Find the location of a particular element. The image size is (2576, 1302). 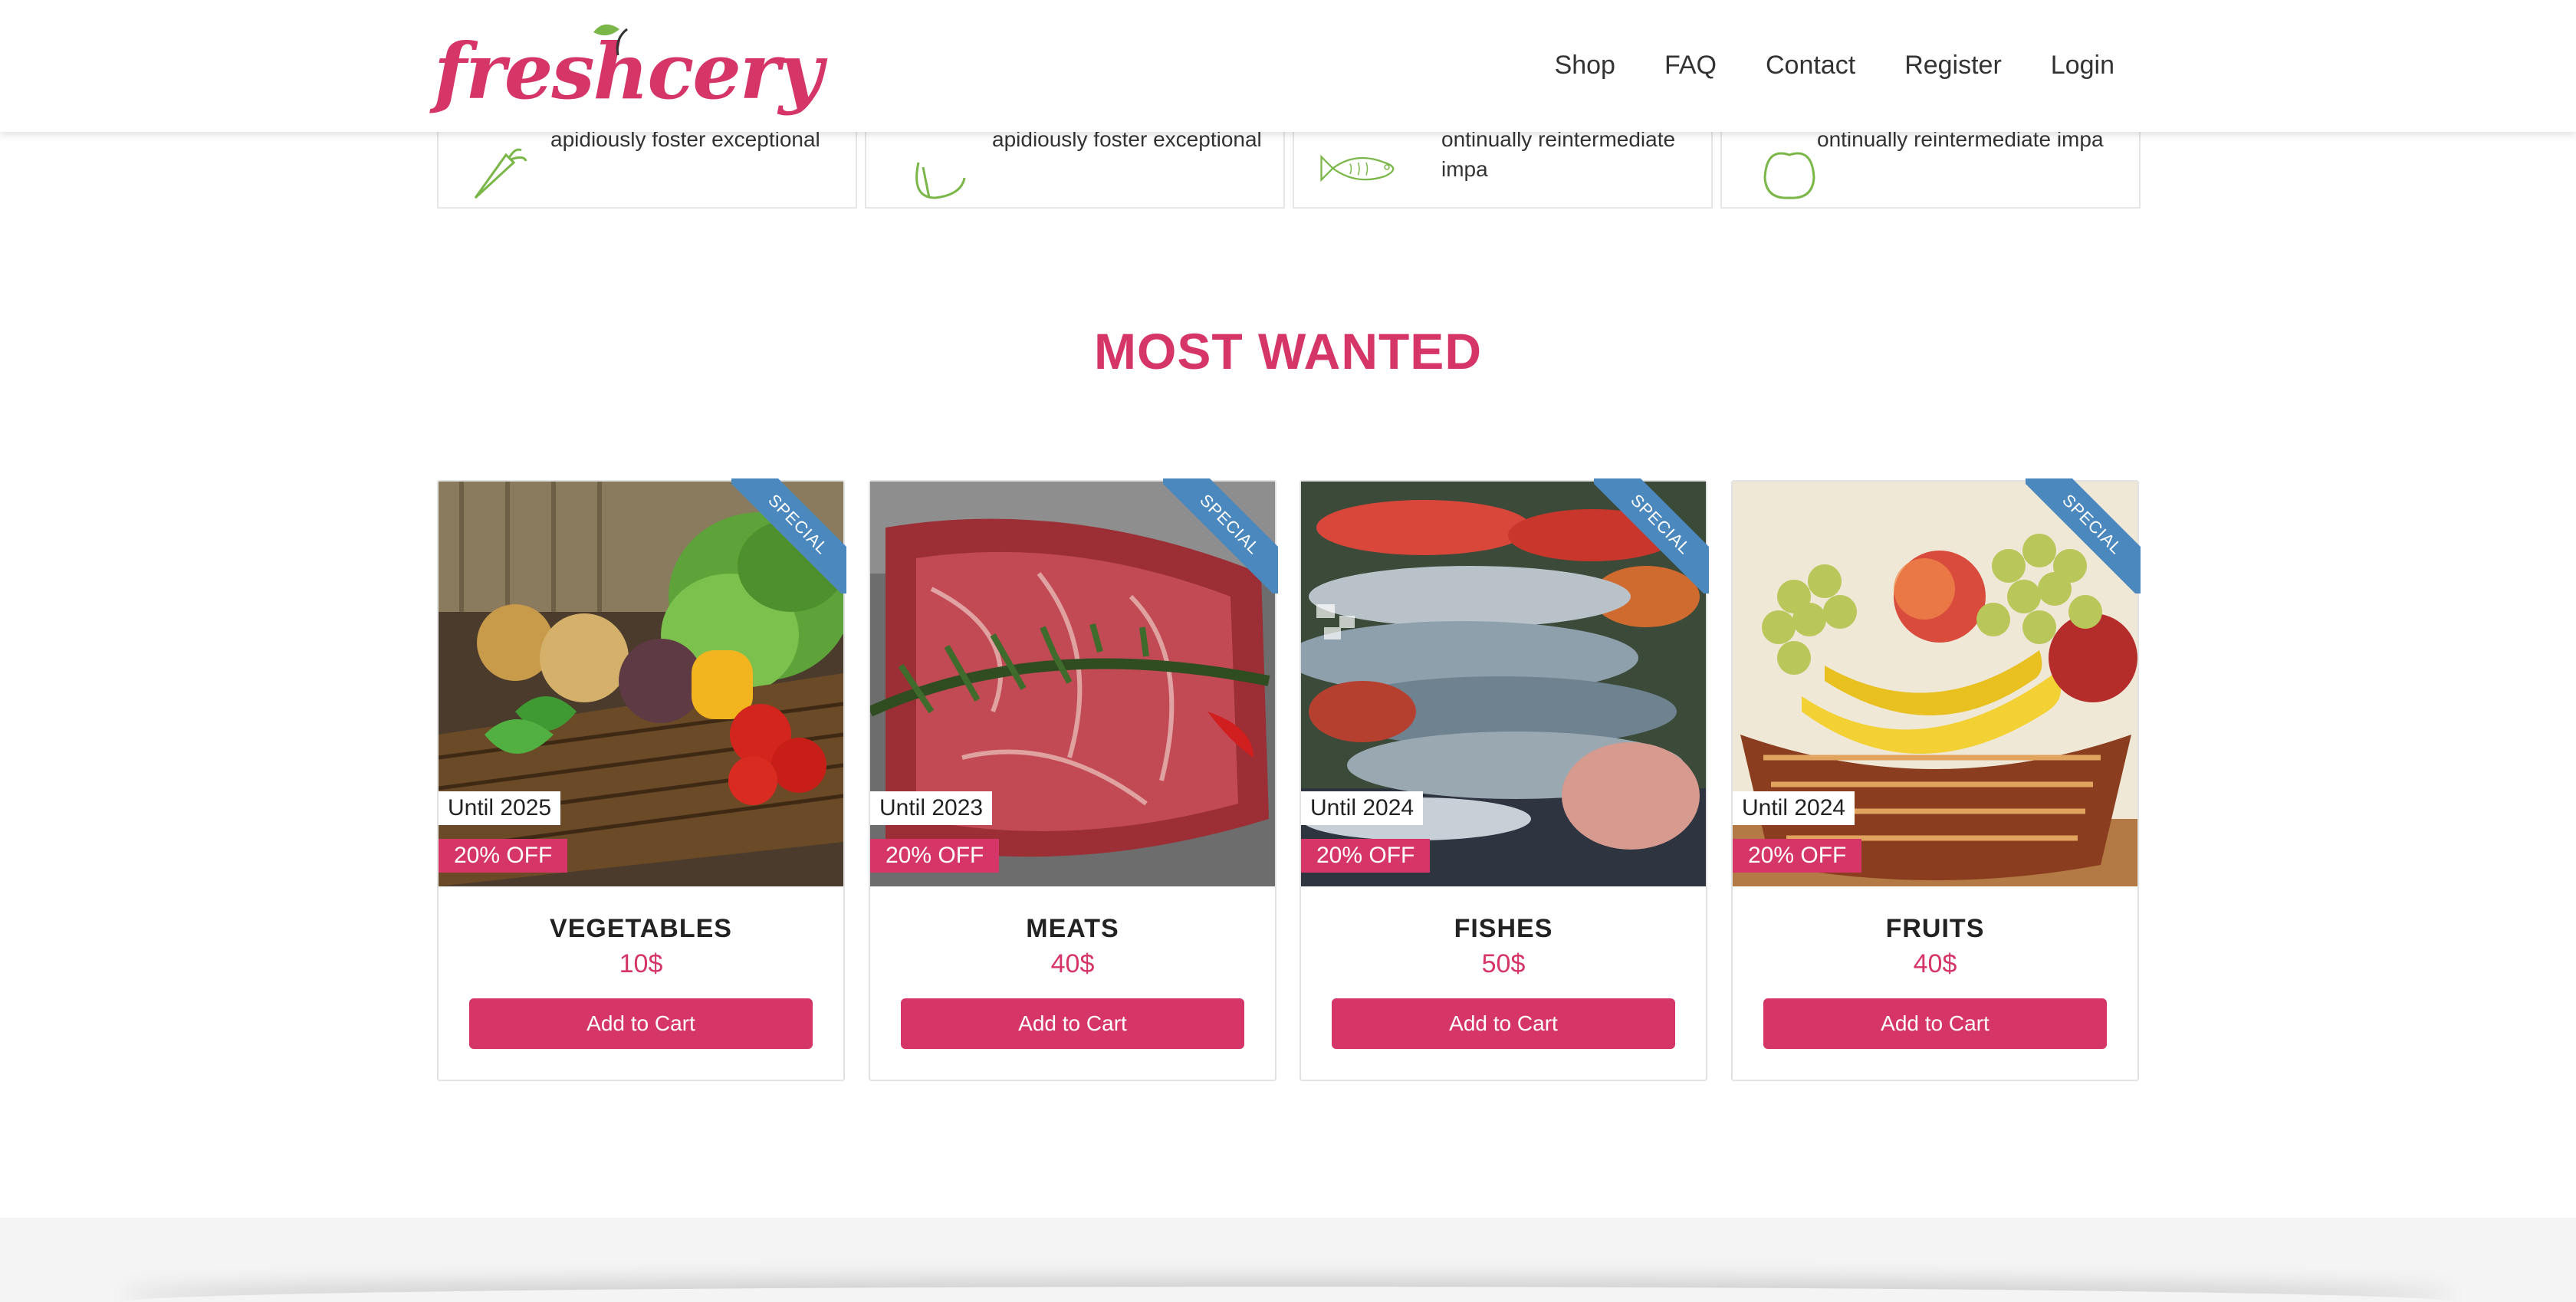

nav-faq: FAQ is located at coordinates (1691, 65).